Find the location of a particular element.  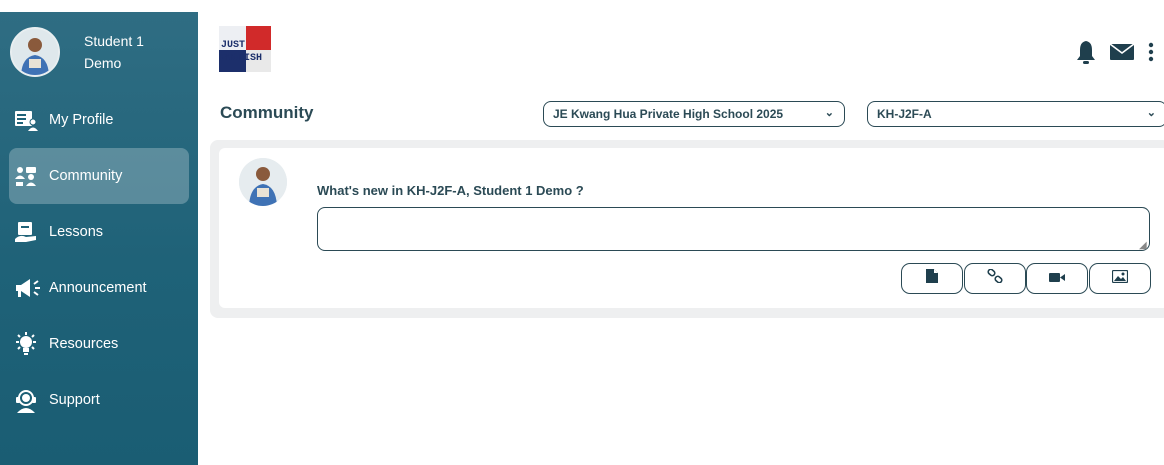

class-select: KH-J2F-A ⌄ is located at coordinates (1015, 114).